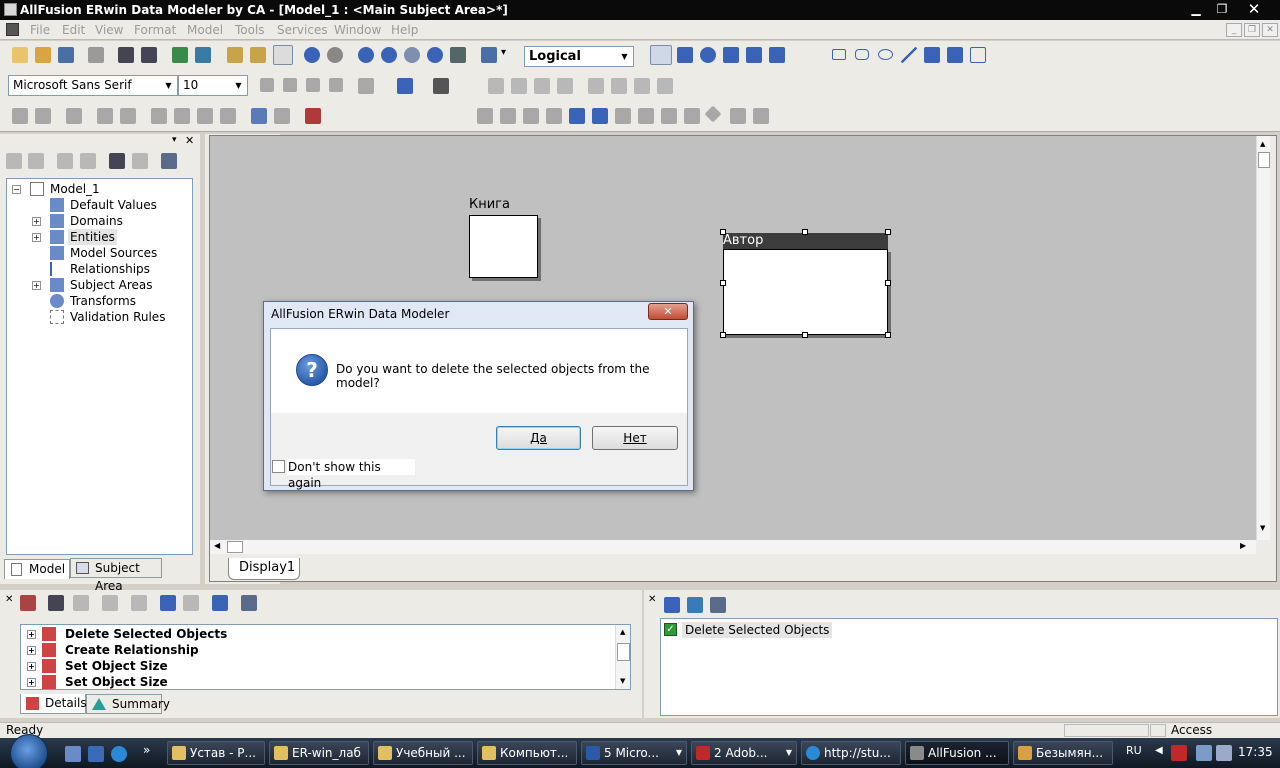  Describe the element at coordinates (506, 55) in the screenshot. I see `layout-dropdown-icon: ▾` at that location.